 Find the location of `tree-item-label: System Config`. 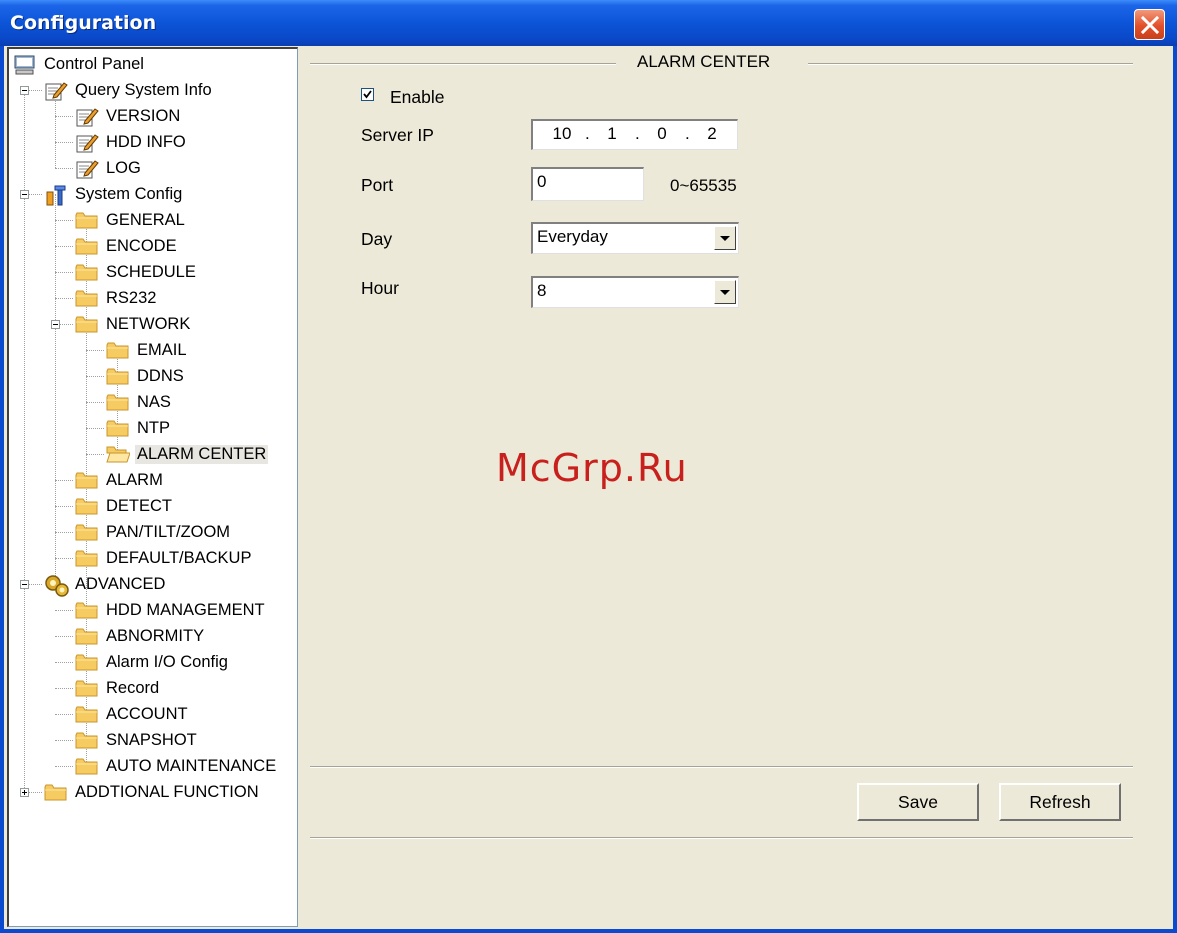

tree-item-label: System Config is located at coordinates (129, 194).